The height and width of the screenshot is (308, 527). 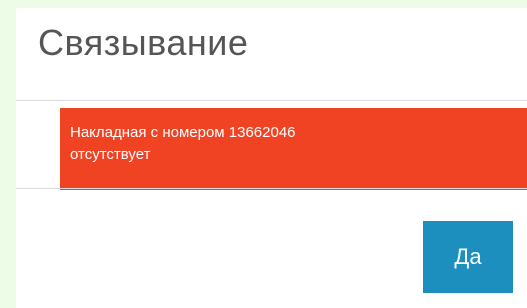 I want to click on footer-divider, so click(x=271, y=188).